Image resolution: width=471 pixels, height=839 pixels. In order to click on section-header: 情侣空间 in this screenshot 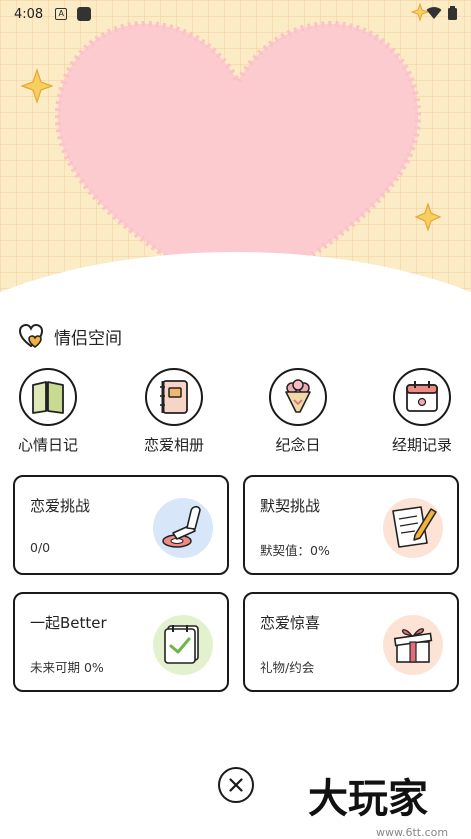, I will do `click(70, 336)`.